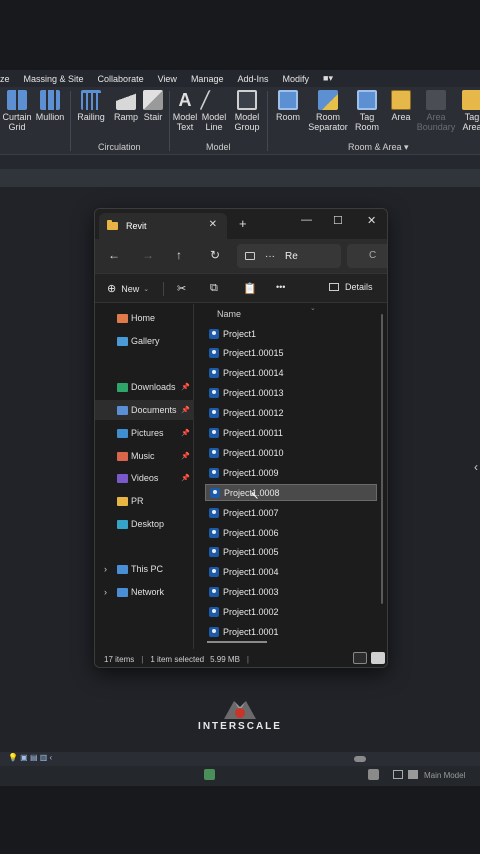  What do you see at coordinates (401, 106) in the screenshot?
I see `area-button: Area` at bounding box center [401, 106].